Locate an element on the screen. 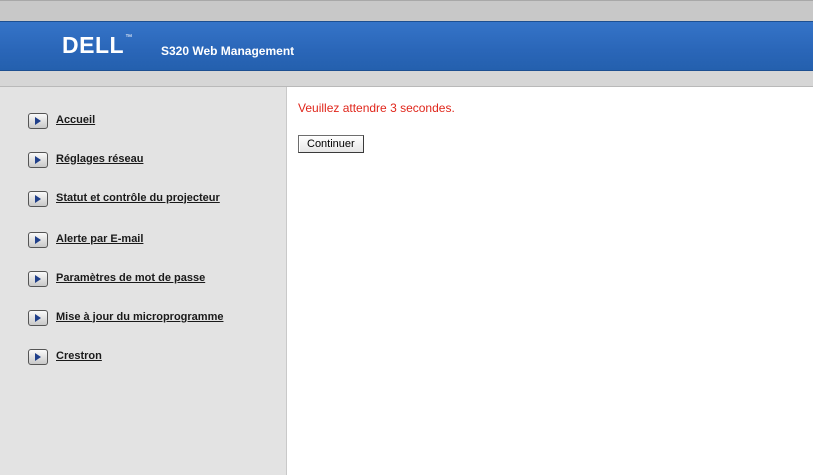 The width and height of the screenshot is (813, 475). sidebar-item-alerte-email: Alerte par E-mail is located at coordinates (85, 238).